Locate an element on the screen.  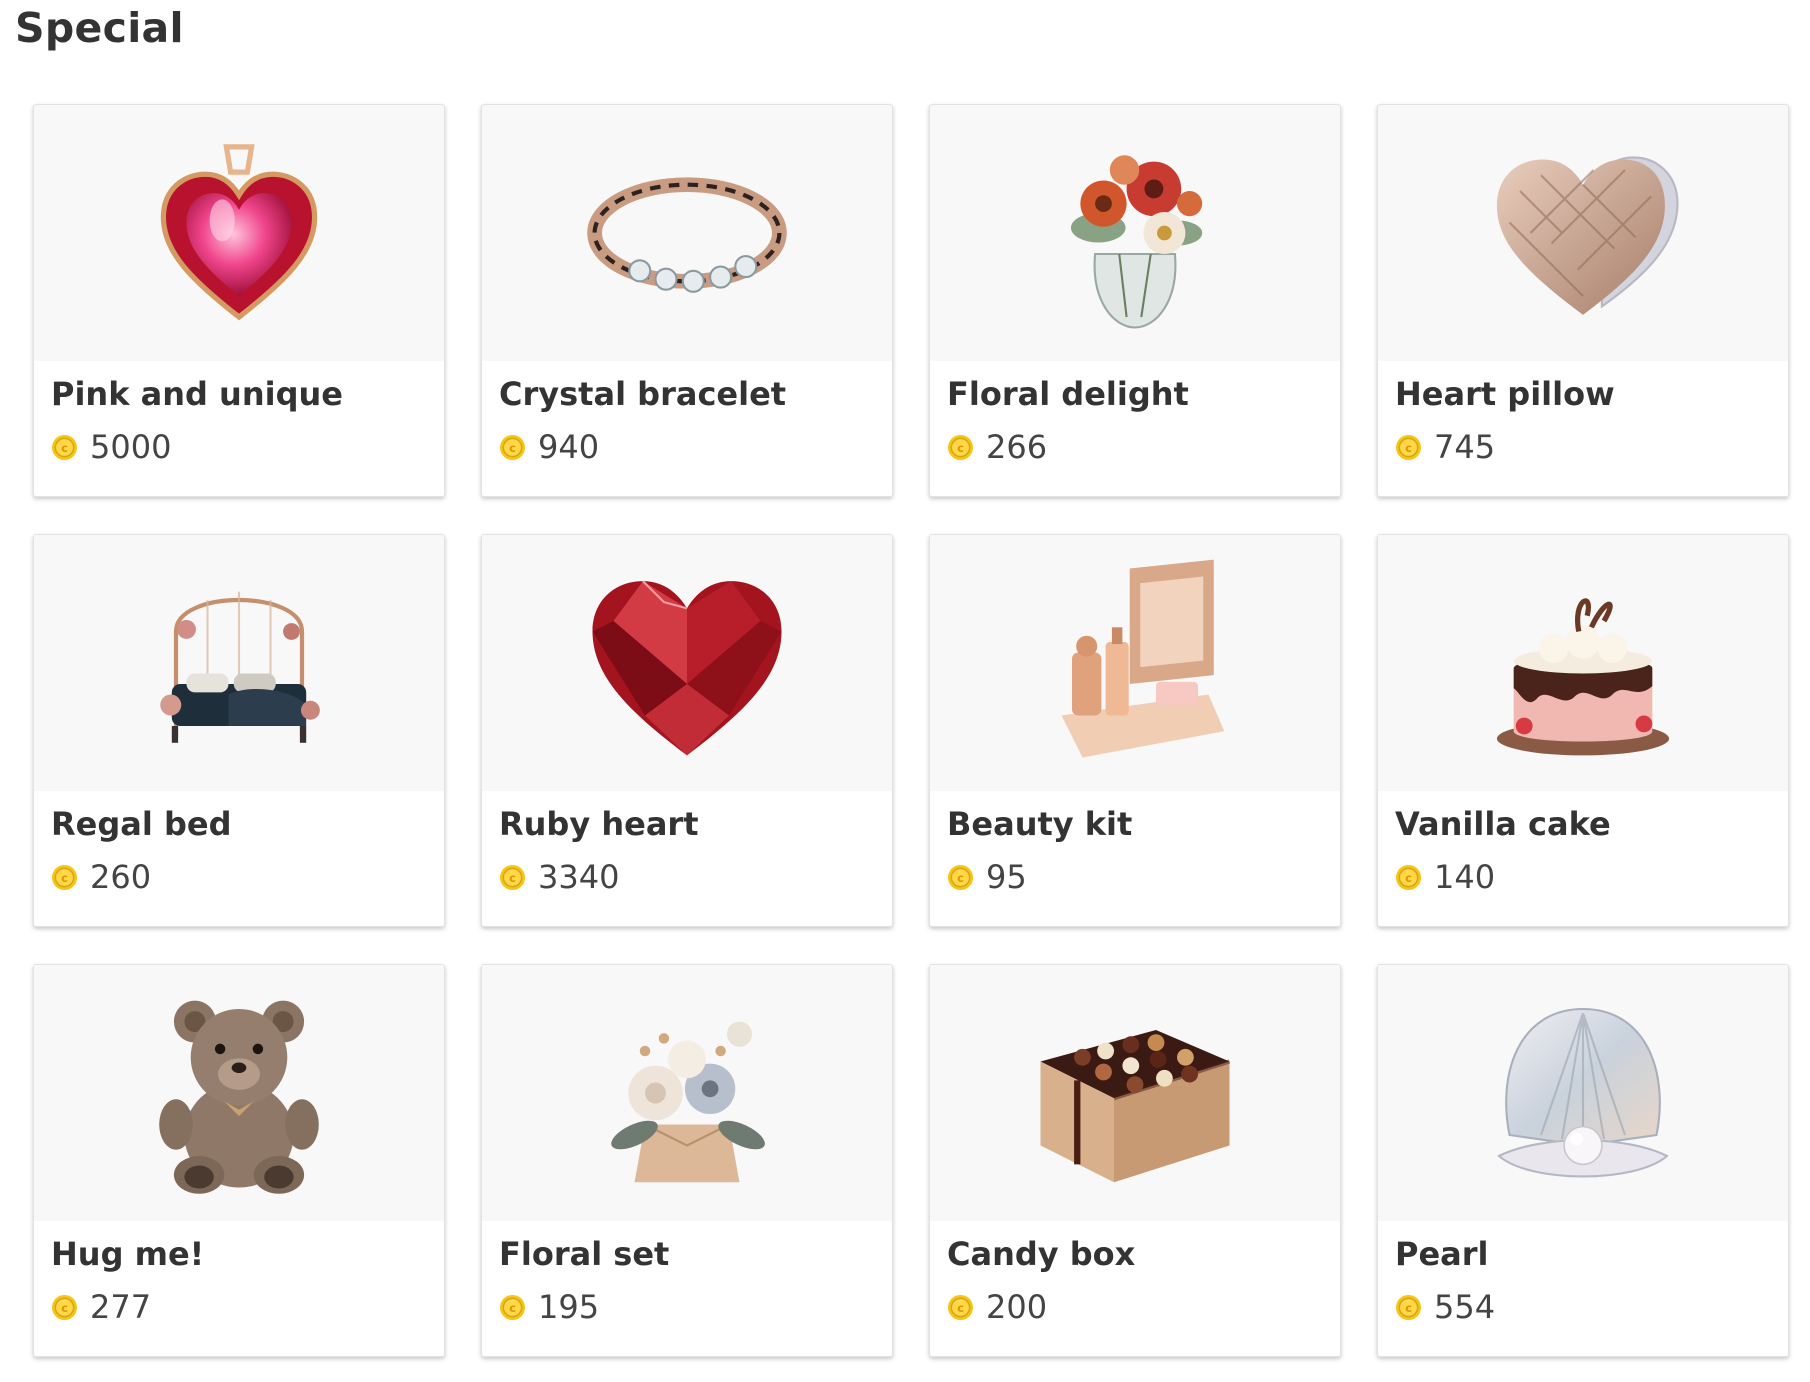
gift-price-value: 200 is located at coordinates (1017, 1307).